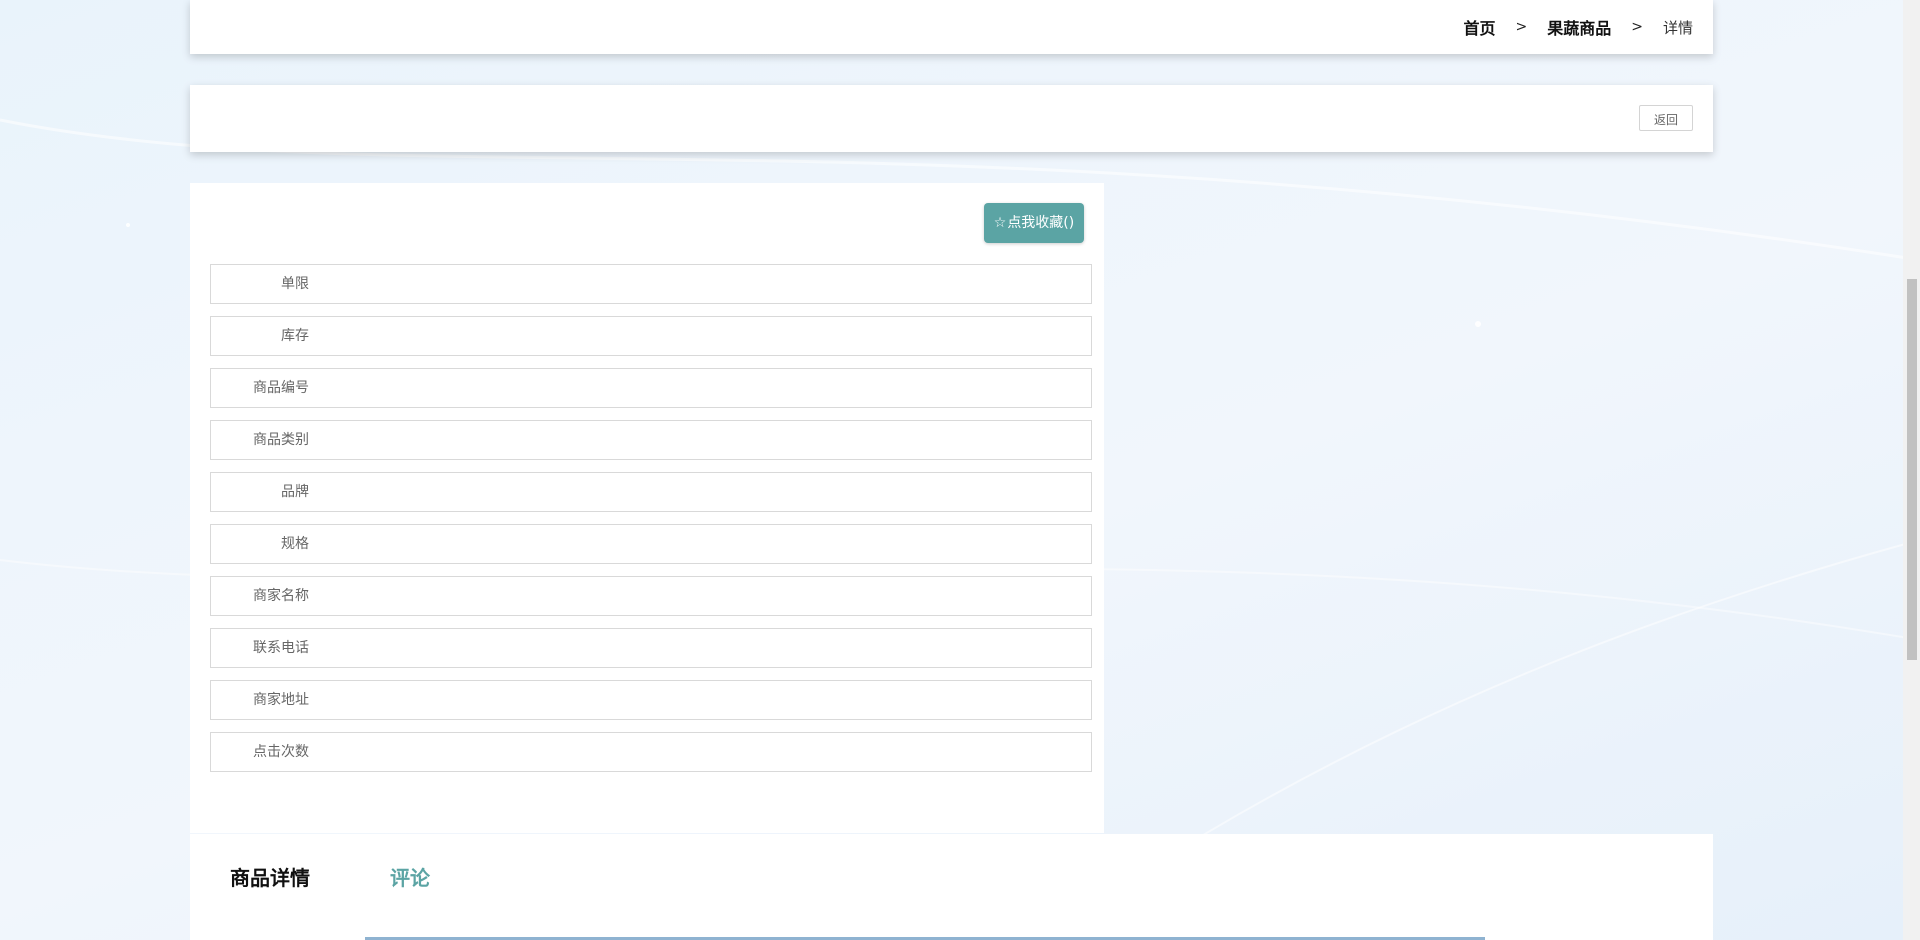  Describe the element at coordinates (1000, 223) in the screenshot. I see `star-icon: ☆` at that location.